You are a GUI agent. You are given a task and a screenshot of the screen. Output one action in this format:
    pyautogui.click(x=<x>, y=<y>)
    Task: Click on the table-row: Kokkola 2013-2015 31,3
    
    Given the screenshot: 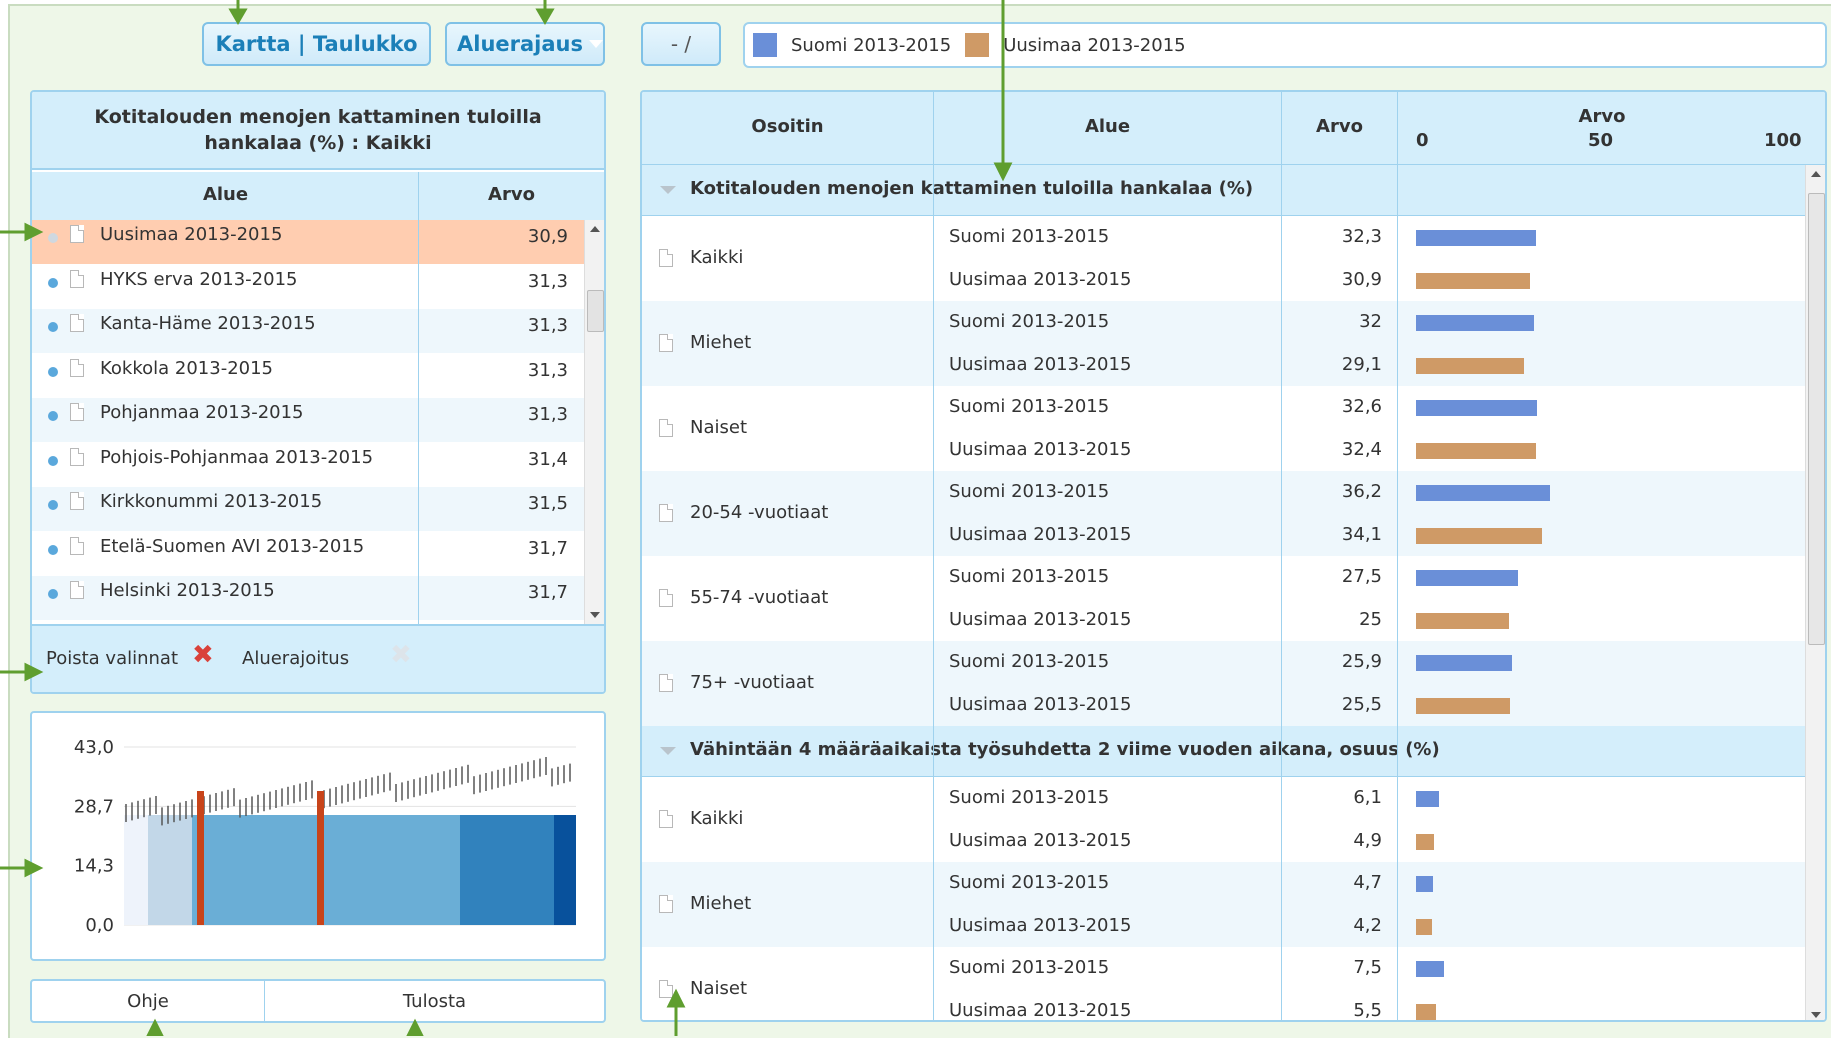 What is the action you would take?
    pyautogui.click(x=308, y=375)
    